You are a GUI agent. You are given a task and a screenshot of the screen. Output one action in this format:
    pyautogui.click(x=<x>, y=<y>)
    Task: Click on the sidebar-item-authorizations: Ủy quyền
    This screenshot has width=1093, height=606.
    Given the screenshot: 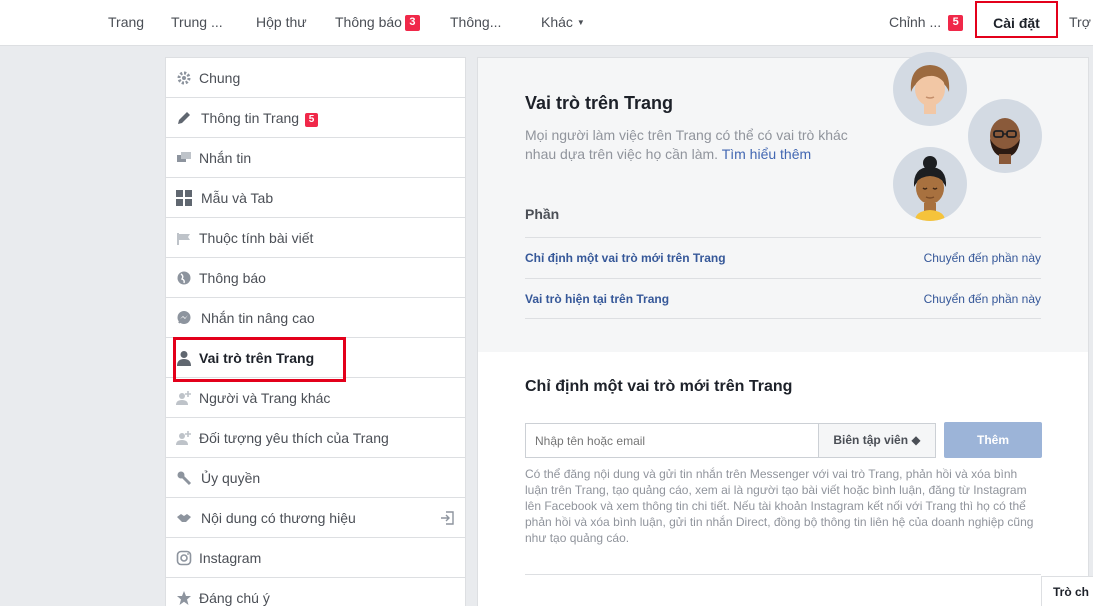 What is the action you would take?
    pyautogui.click(x=315, y=478)
    